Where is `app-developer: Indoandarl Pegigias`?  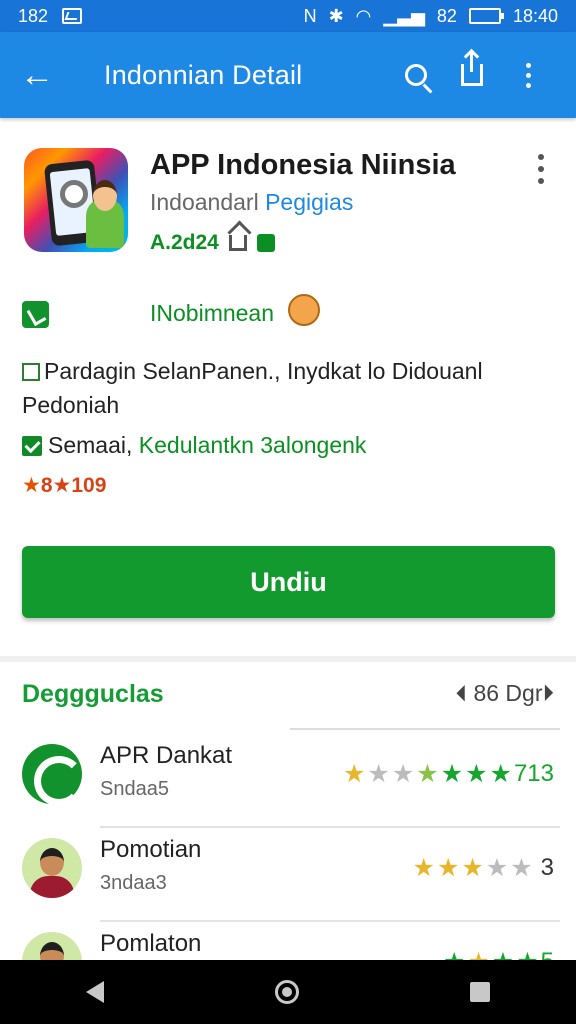 app-developer: Indoandarl Pegigias is located at coordinates (252, 202).